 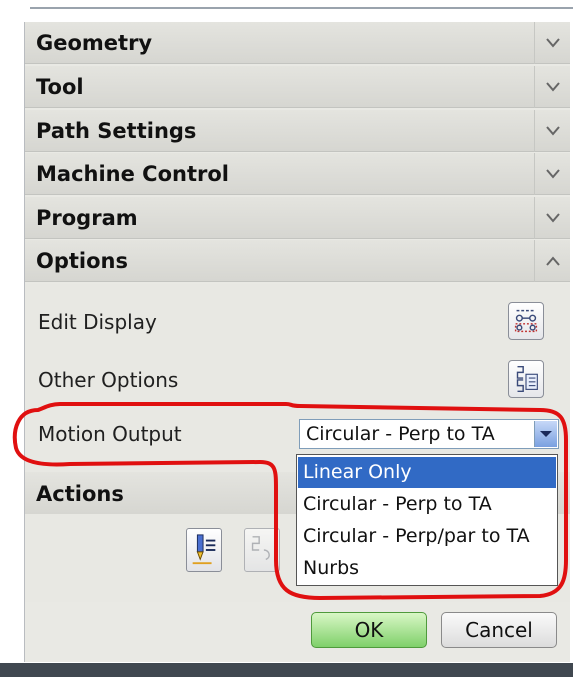 I want to click on replay-path-icon, so click(x=260, y=548).